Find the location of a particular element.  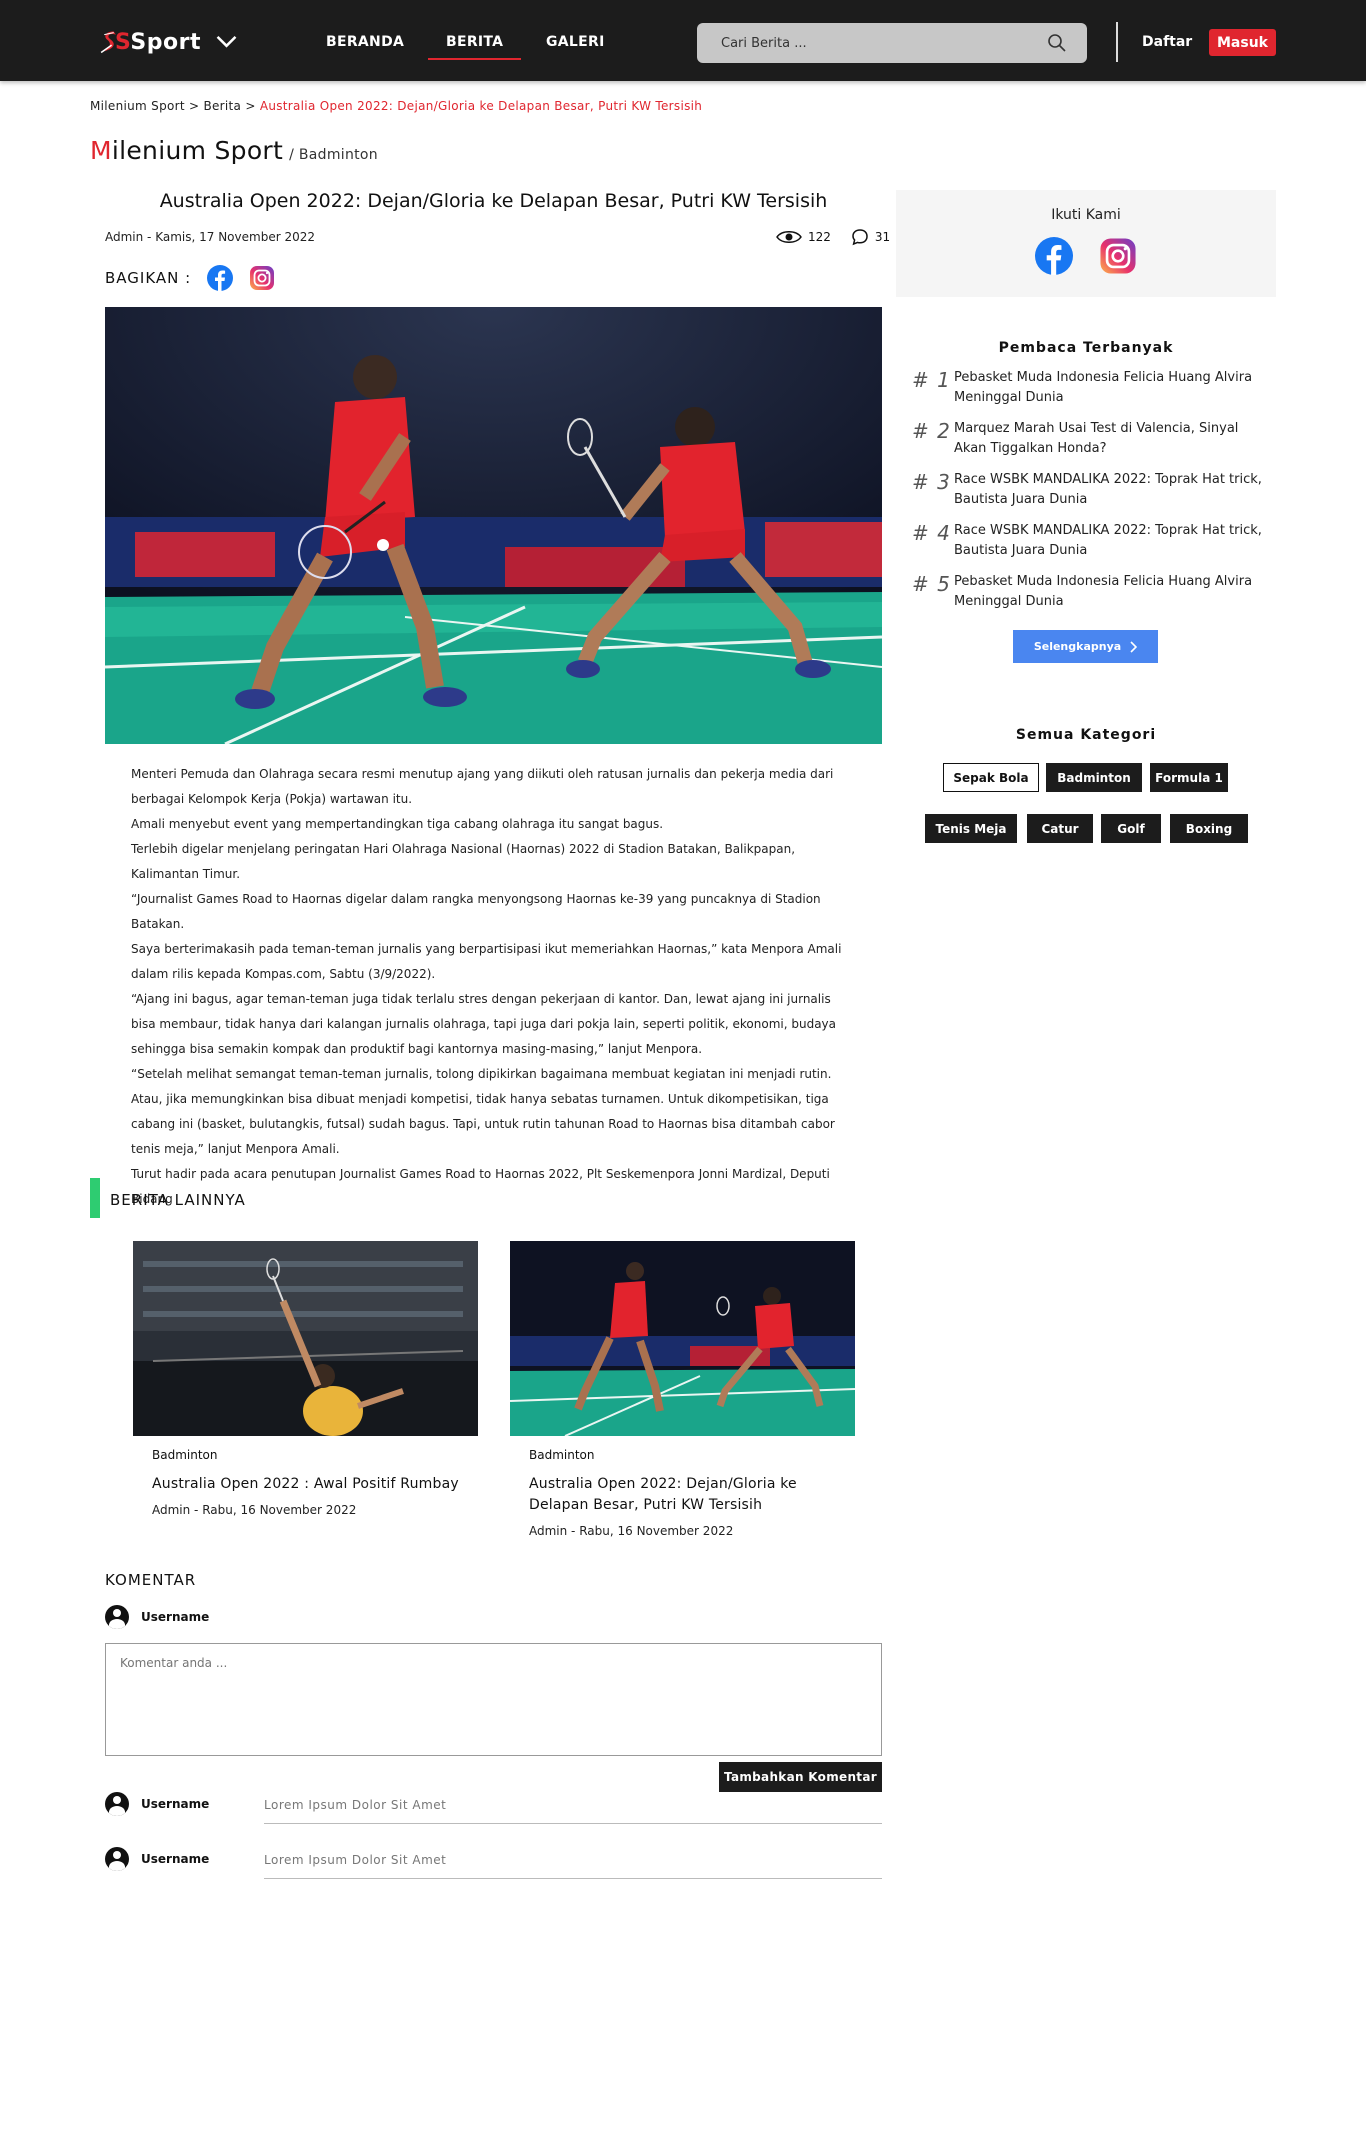

section-subcategory: / Badminton is located at coordinates (333, 155).